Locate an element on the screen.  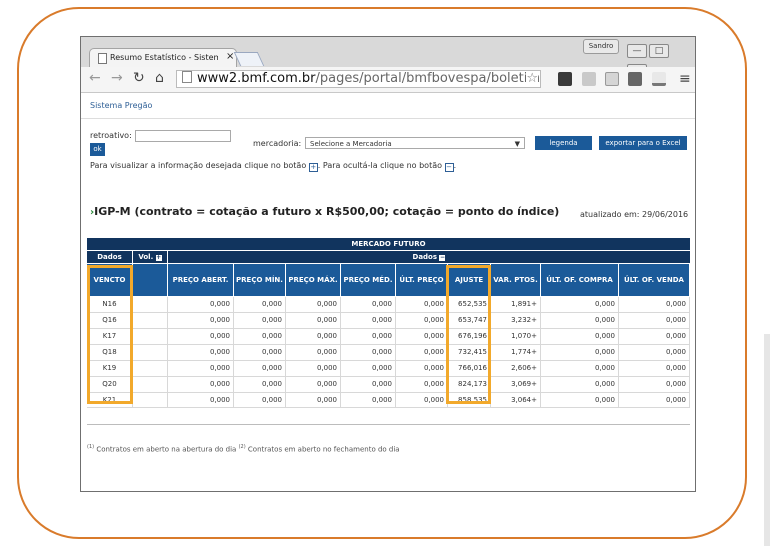
url-host: www2.bmf.com.br is located at coordinates (256, 78).